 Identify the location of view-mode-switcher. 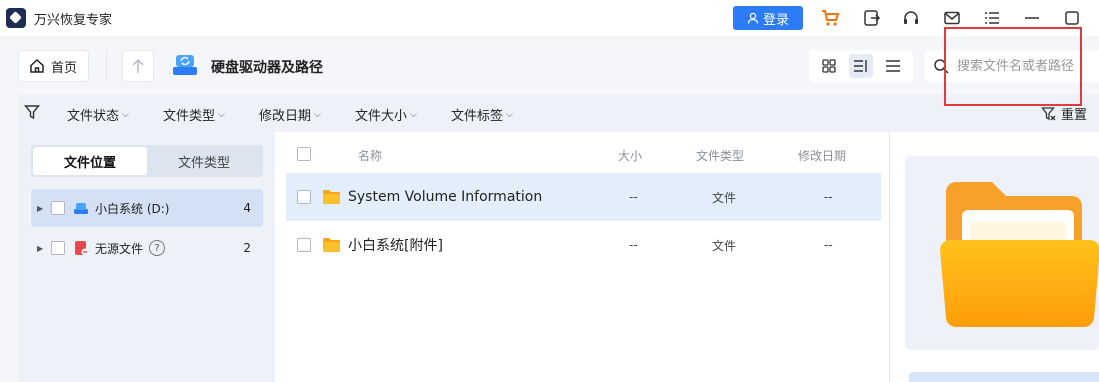
(861, 66).